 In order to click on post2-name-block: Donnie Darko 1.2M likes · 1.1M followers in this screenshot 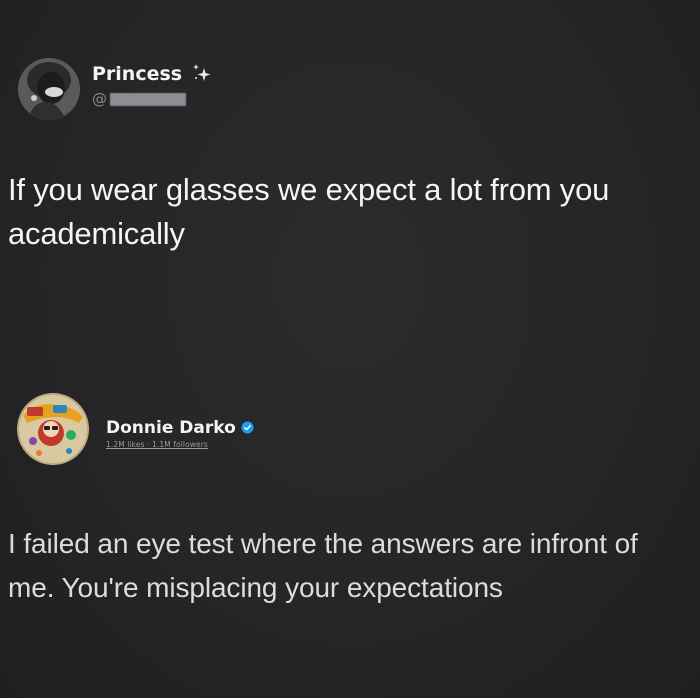, I will do `click(180, 433)`.